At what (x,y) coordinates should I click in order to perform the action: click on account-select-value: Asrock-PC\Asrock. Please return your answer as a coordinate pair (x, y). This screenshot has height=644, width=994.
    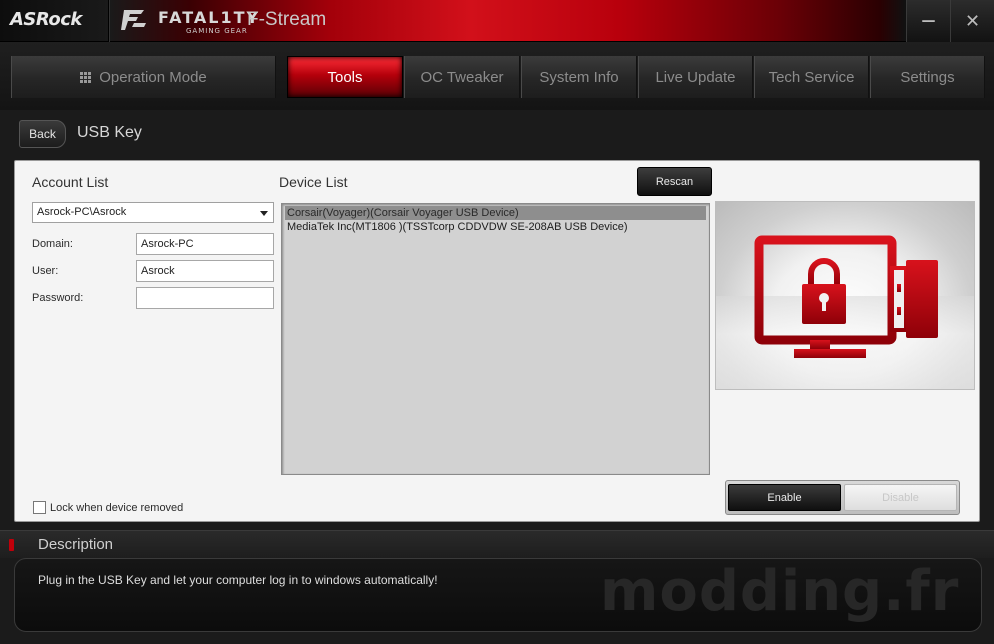
    Looking at the image, I should click on (82, 212).